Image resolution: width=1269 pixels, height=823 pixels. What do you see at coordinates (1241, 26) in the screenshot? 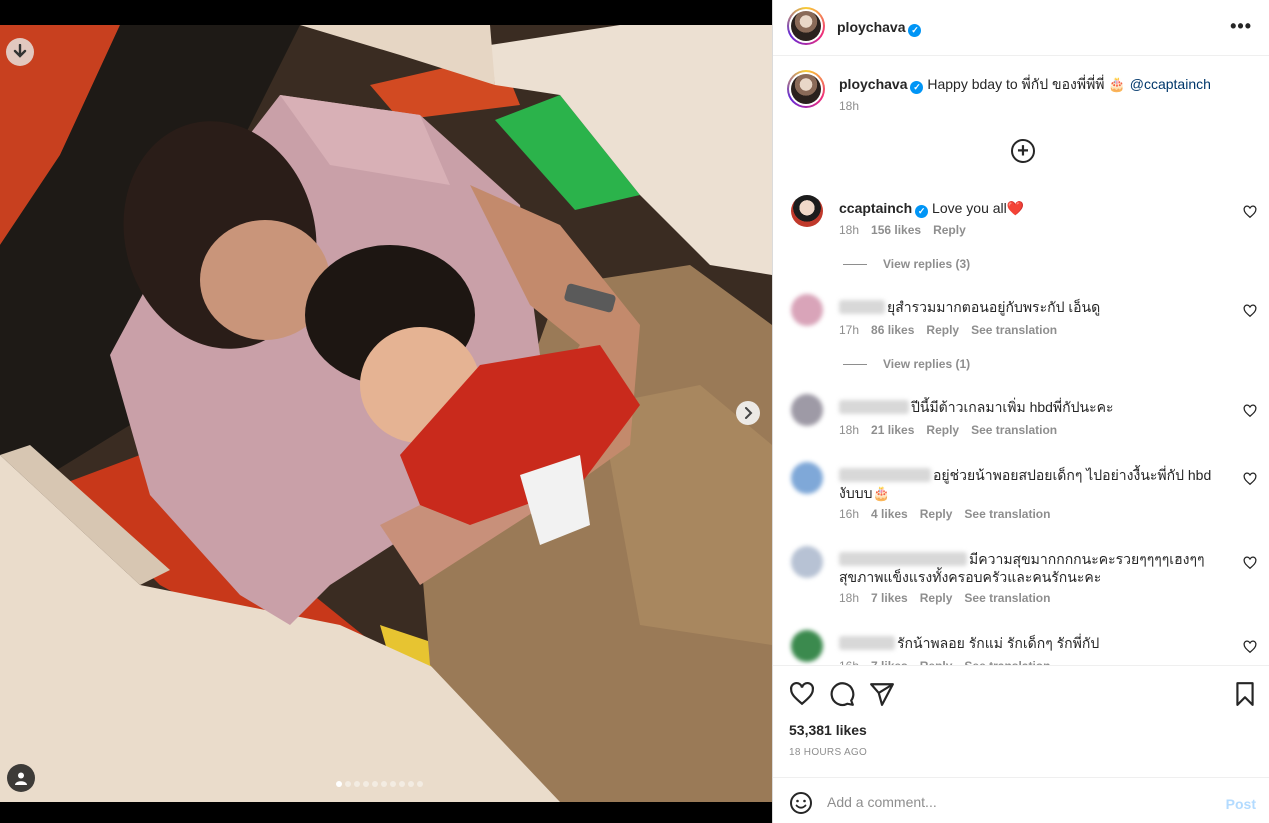
I see `more-options-button: •••` at bounding box center [1241, 26].